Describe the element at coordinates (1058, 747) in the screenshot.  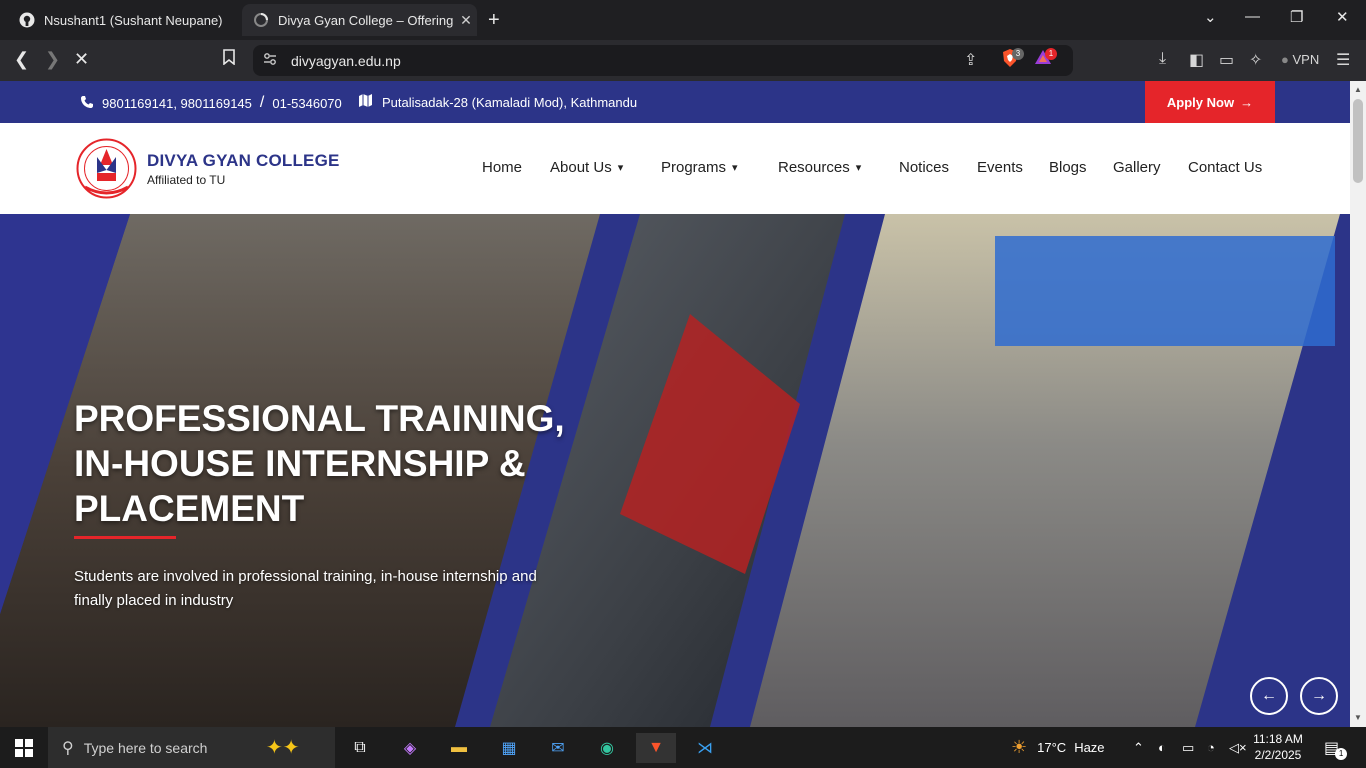
I see `weather-widget: ☀ 17°C Haze` at that location.